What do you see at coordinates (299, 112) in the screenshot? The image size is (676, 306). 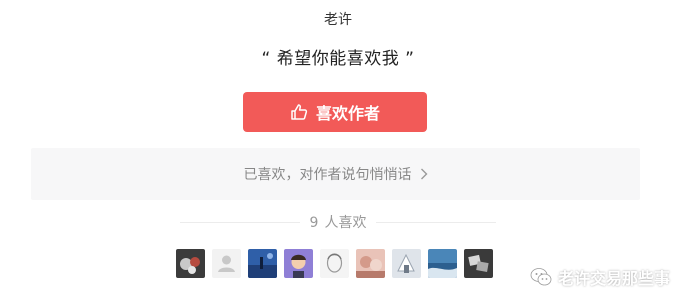 I see `thumbs-up-icon` at bounding box center [299, 112].